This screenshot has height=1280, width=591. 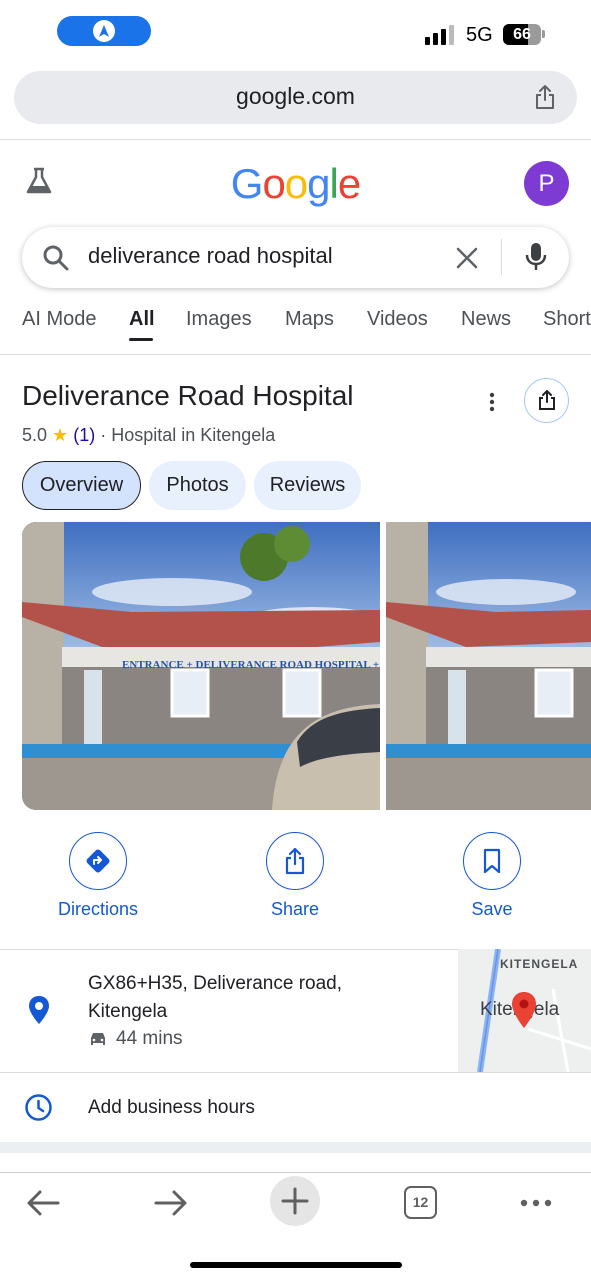 What do you see at coordinates (543, 34) in the screenshot?
I see `battery-tip` at bounding box center [543, 34].